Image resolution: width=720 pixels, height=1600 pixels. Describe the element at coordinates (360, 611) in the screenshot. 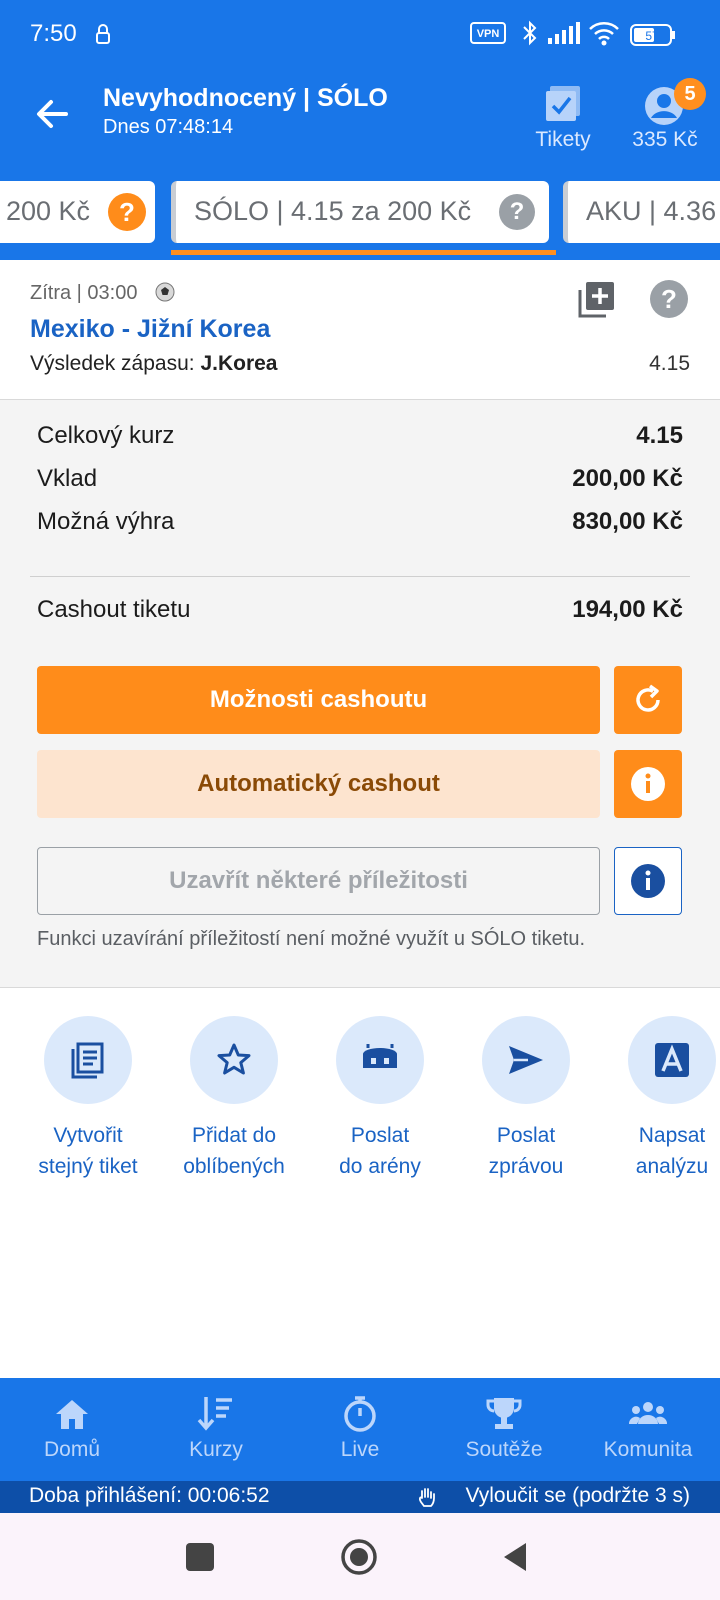

I see `cashout-row: Cashout tiketu 194,00 Kč` at that location.